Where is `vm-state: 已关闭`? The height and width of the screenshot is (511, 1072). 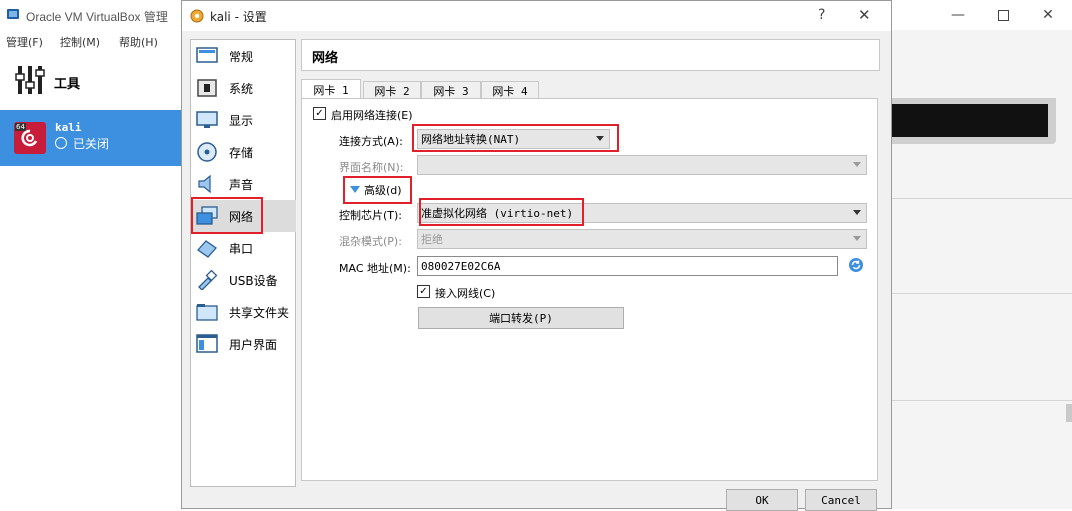 vm-state: 已关闭 is located at coordinates (91, 144).